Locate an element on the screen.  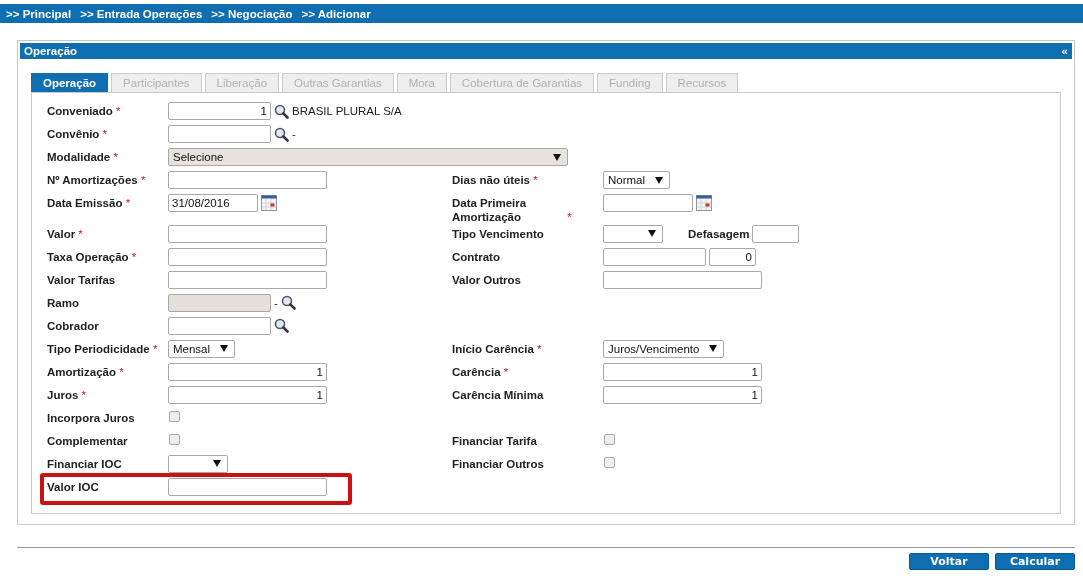
field-label: Ramo is located at coordinates (63, 303).